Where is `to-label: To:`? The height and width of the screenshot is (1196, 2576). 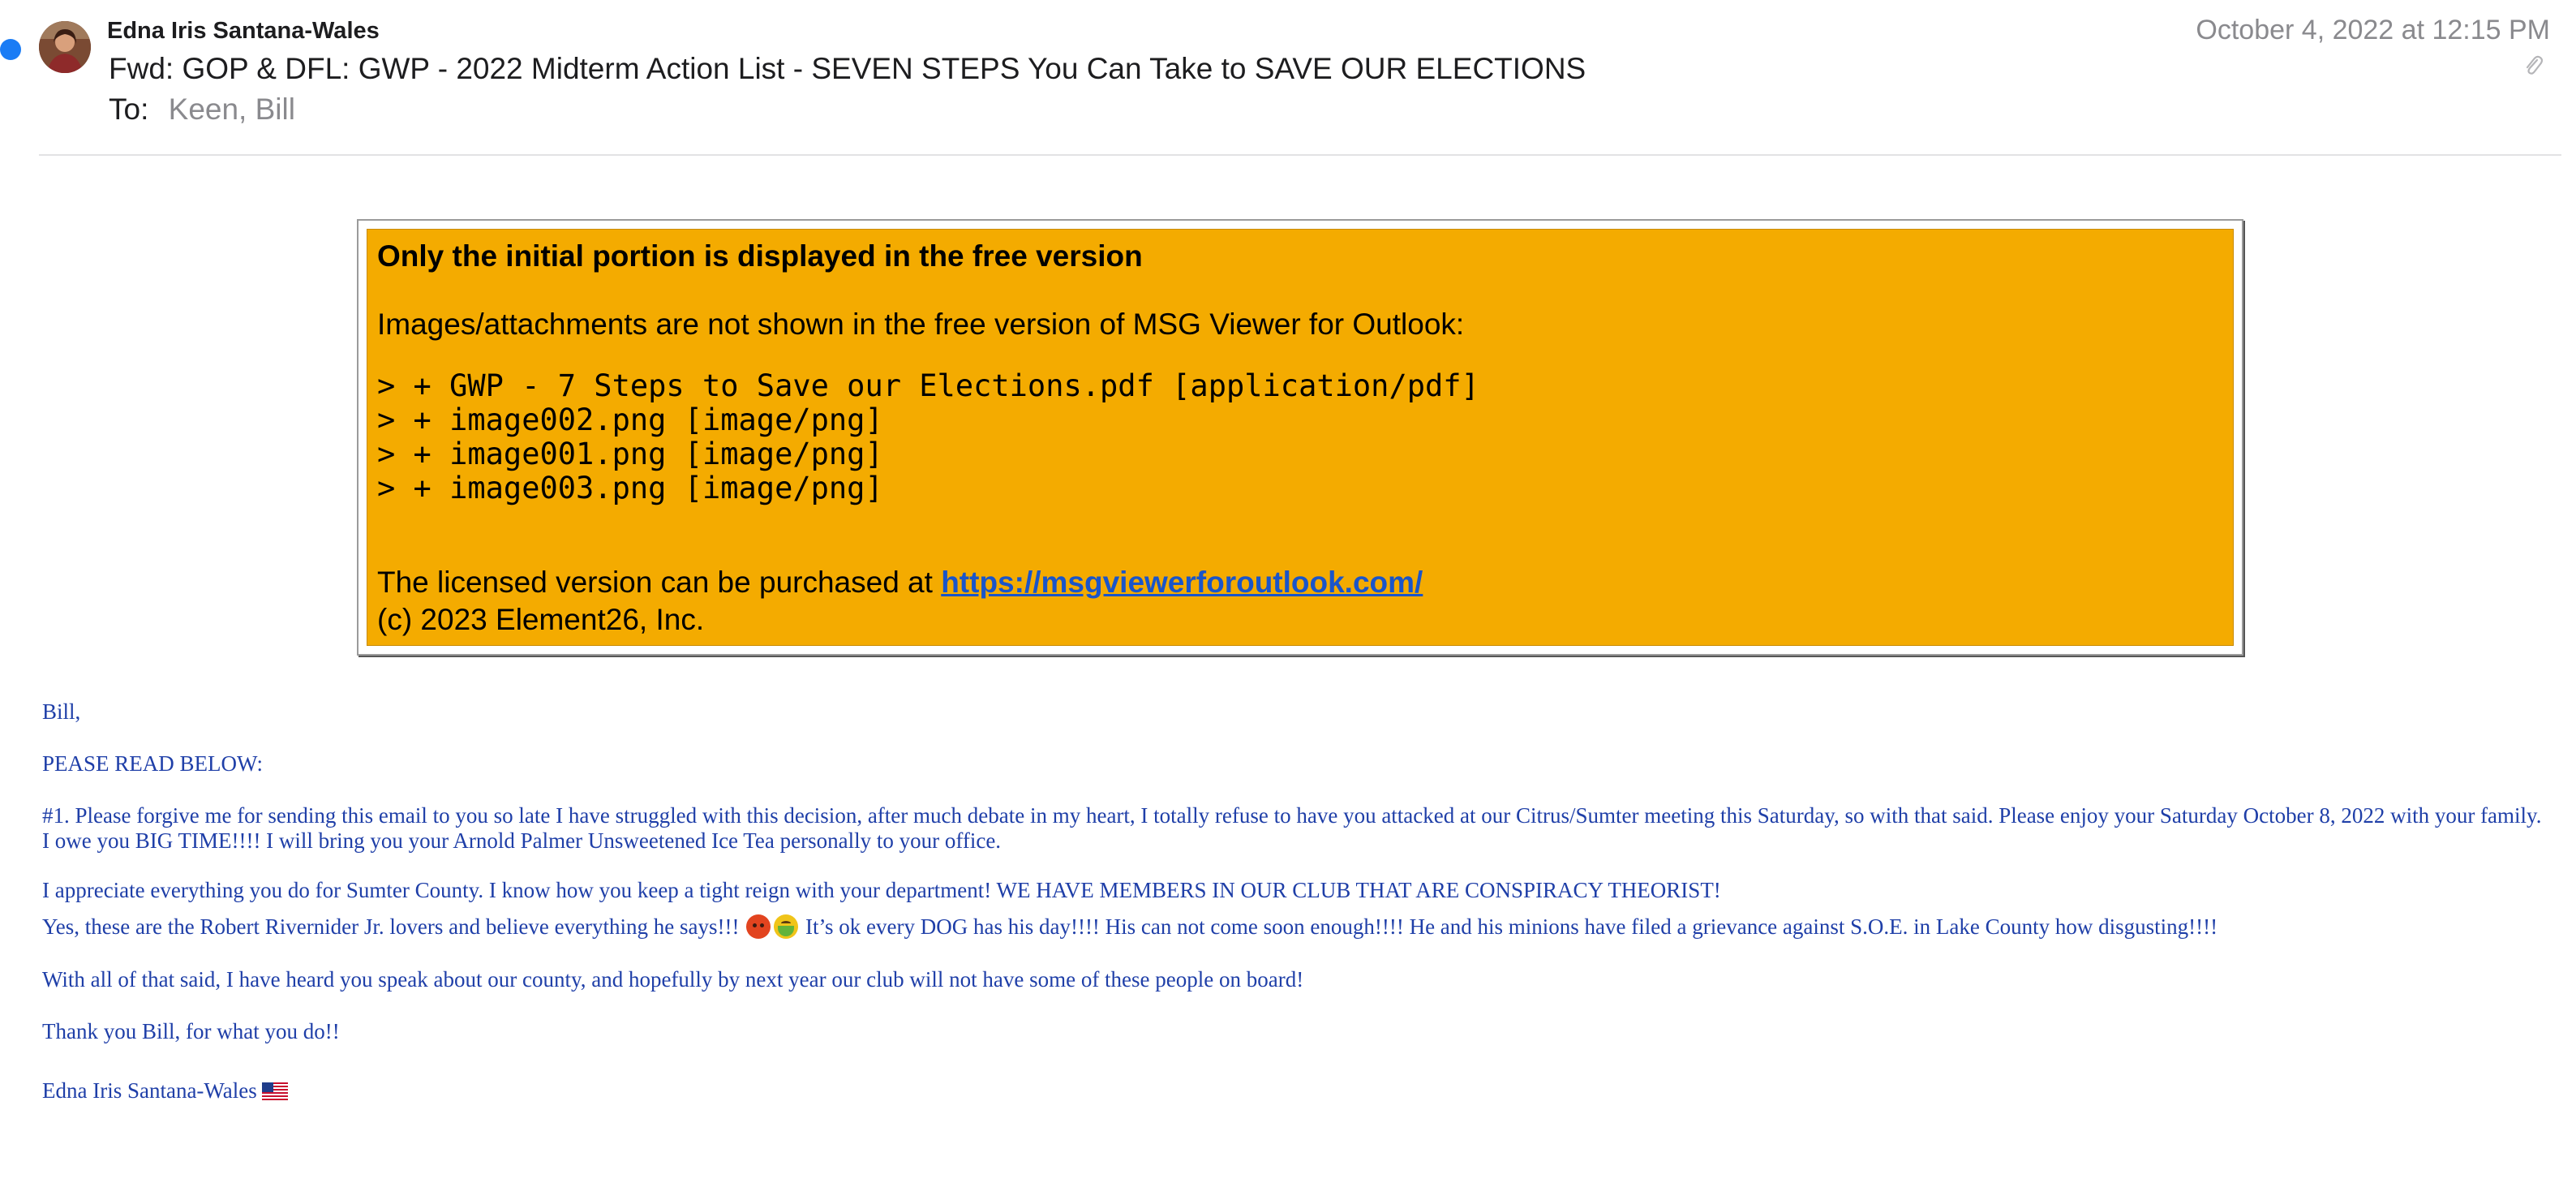 to-label: To: is located at coordinates (129, 109).